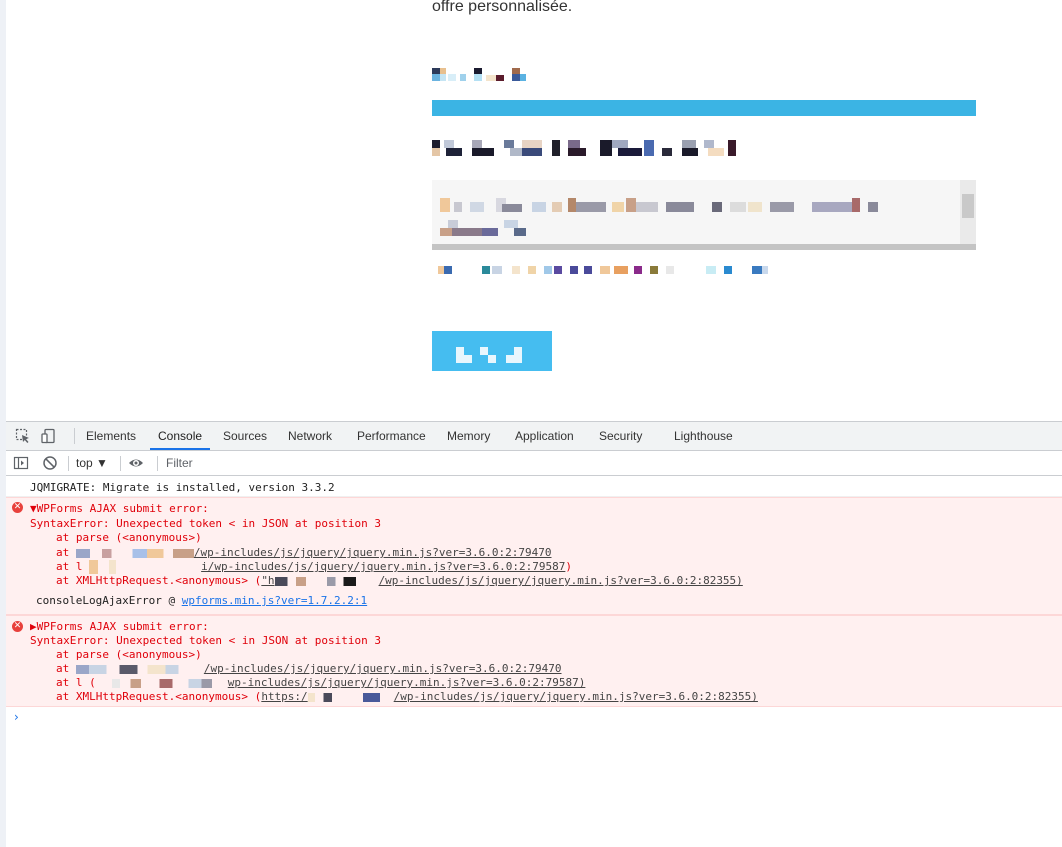  I want to click on tab-memory: Memory, so click(468, 436).